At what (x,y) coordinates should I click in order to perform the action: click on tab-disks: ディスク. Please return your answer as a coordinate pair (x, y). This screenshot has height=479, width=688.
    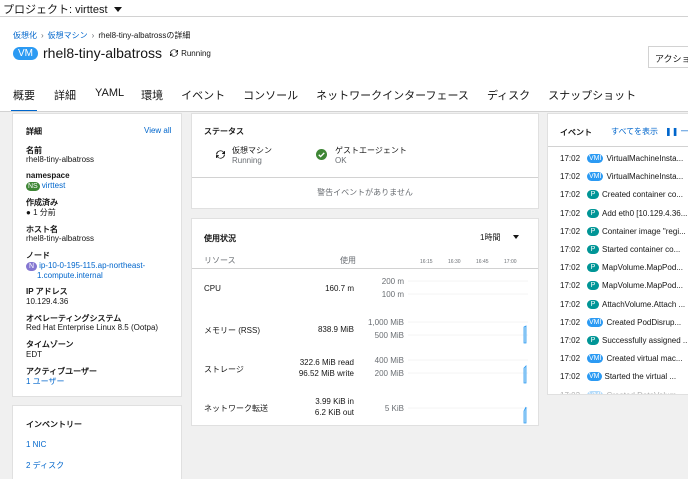
    Looking at the image, I should click on (508, 95).